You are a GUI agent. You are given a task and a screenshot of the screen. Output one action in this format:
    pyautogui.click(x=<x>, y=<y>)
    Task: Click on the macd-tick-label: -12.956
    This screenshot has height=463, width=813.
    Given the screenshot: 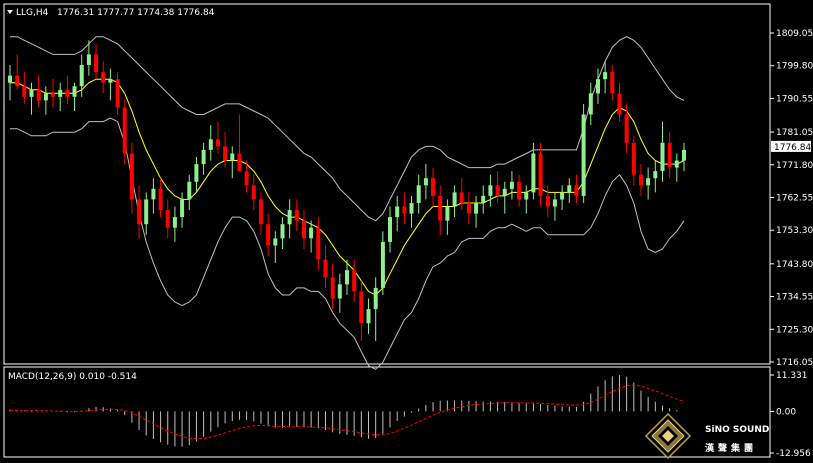 What is the action you would take?
    pyautogui.click(x=793, y=454)
    